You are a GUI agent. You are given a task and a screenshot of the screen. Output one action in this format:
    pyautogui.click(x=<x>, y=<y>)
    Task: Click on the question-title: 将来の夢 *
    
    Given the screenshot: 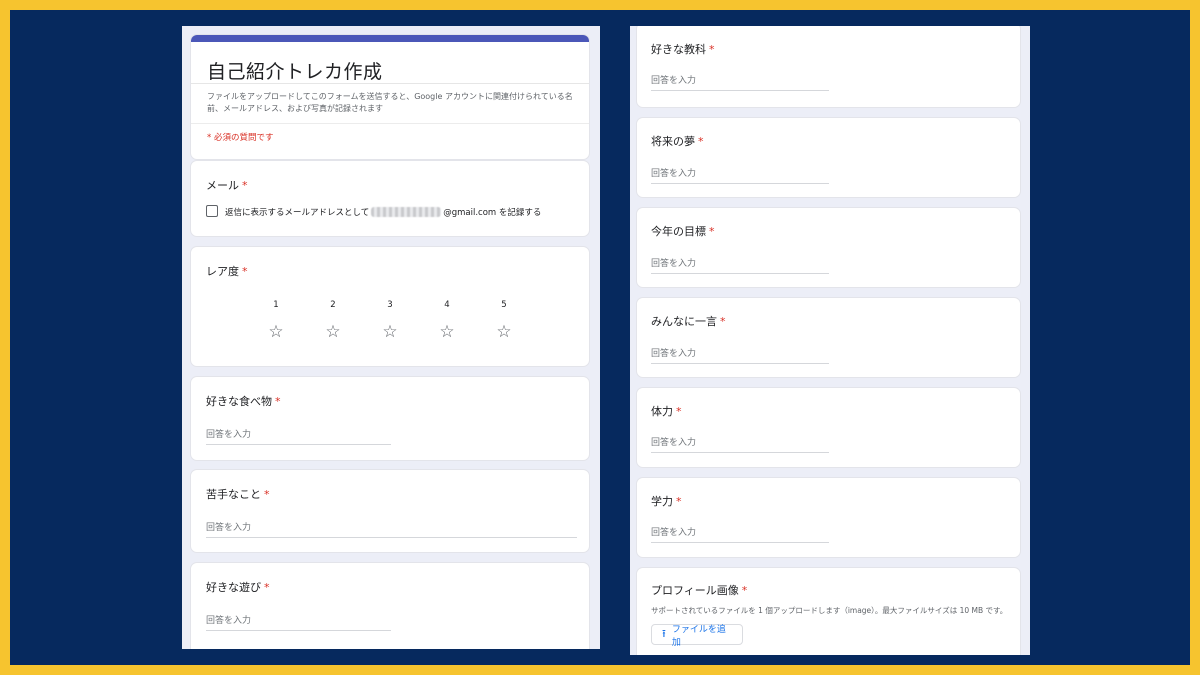 What is the action you would take?
    pyautogui.click(x=677, y=141)
    